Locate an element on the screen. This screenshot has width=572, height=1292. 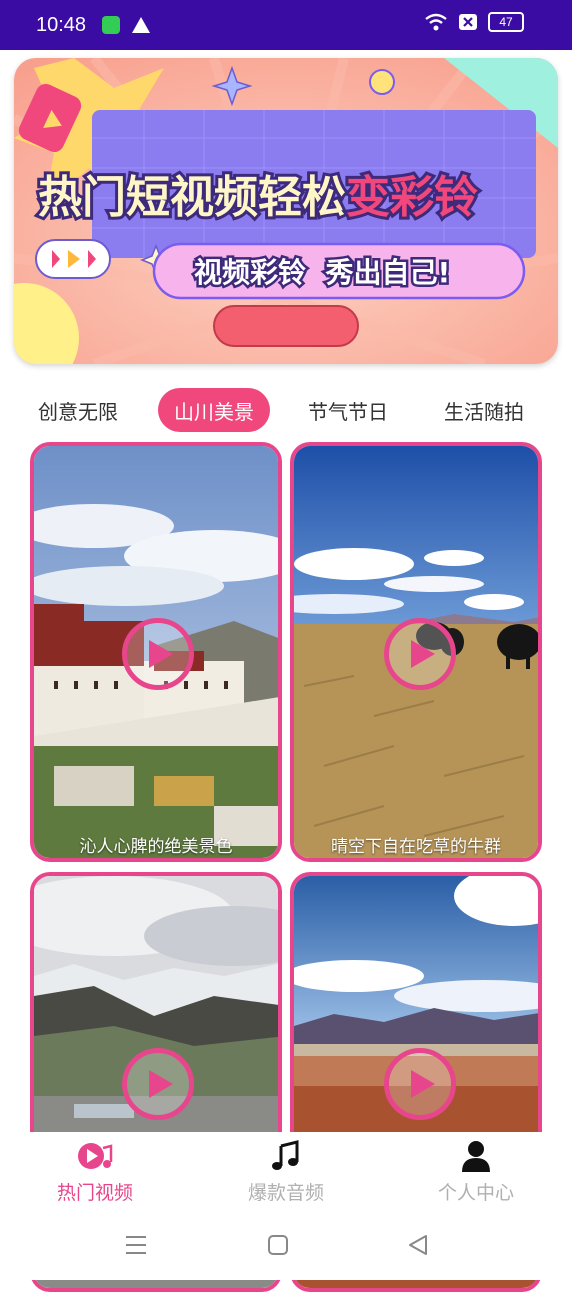
nav-profile: 个人中心 is located at coordinates (476, 1172).